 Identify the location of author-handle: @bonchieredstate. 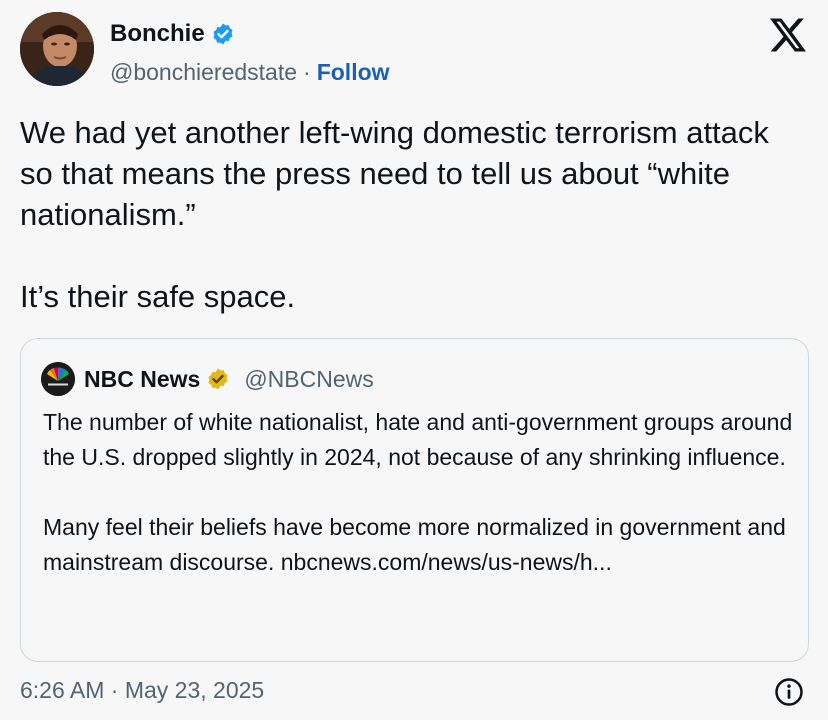
(203, 72).